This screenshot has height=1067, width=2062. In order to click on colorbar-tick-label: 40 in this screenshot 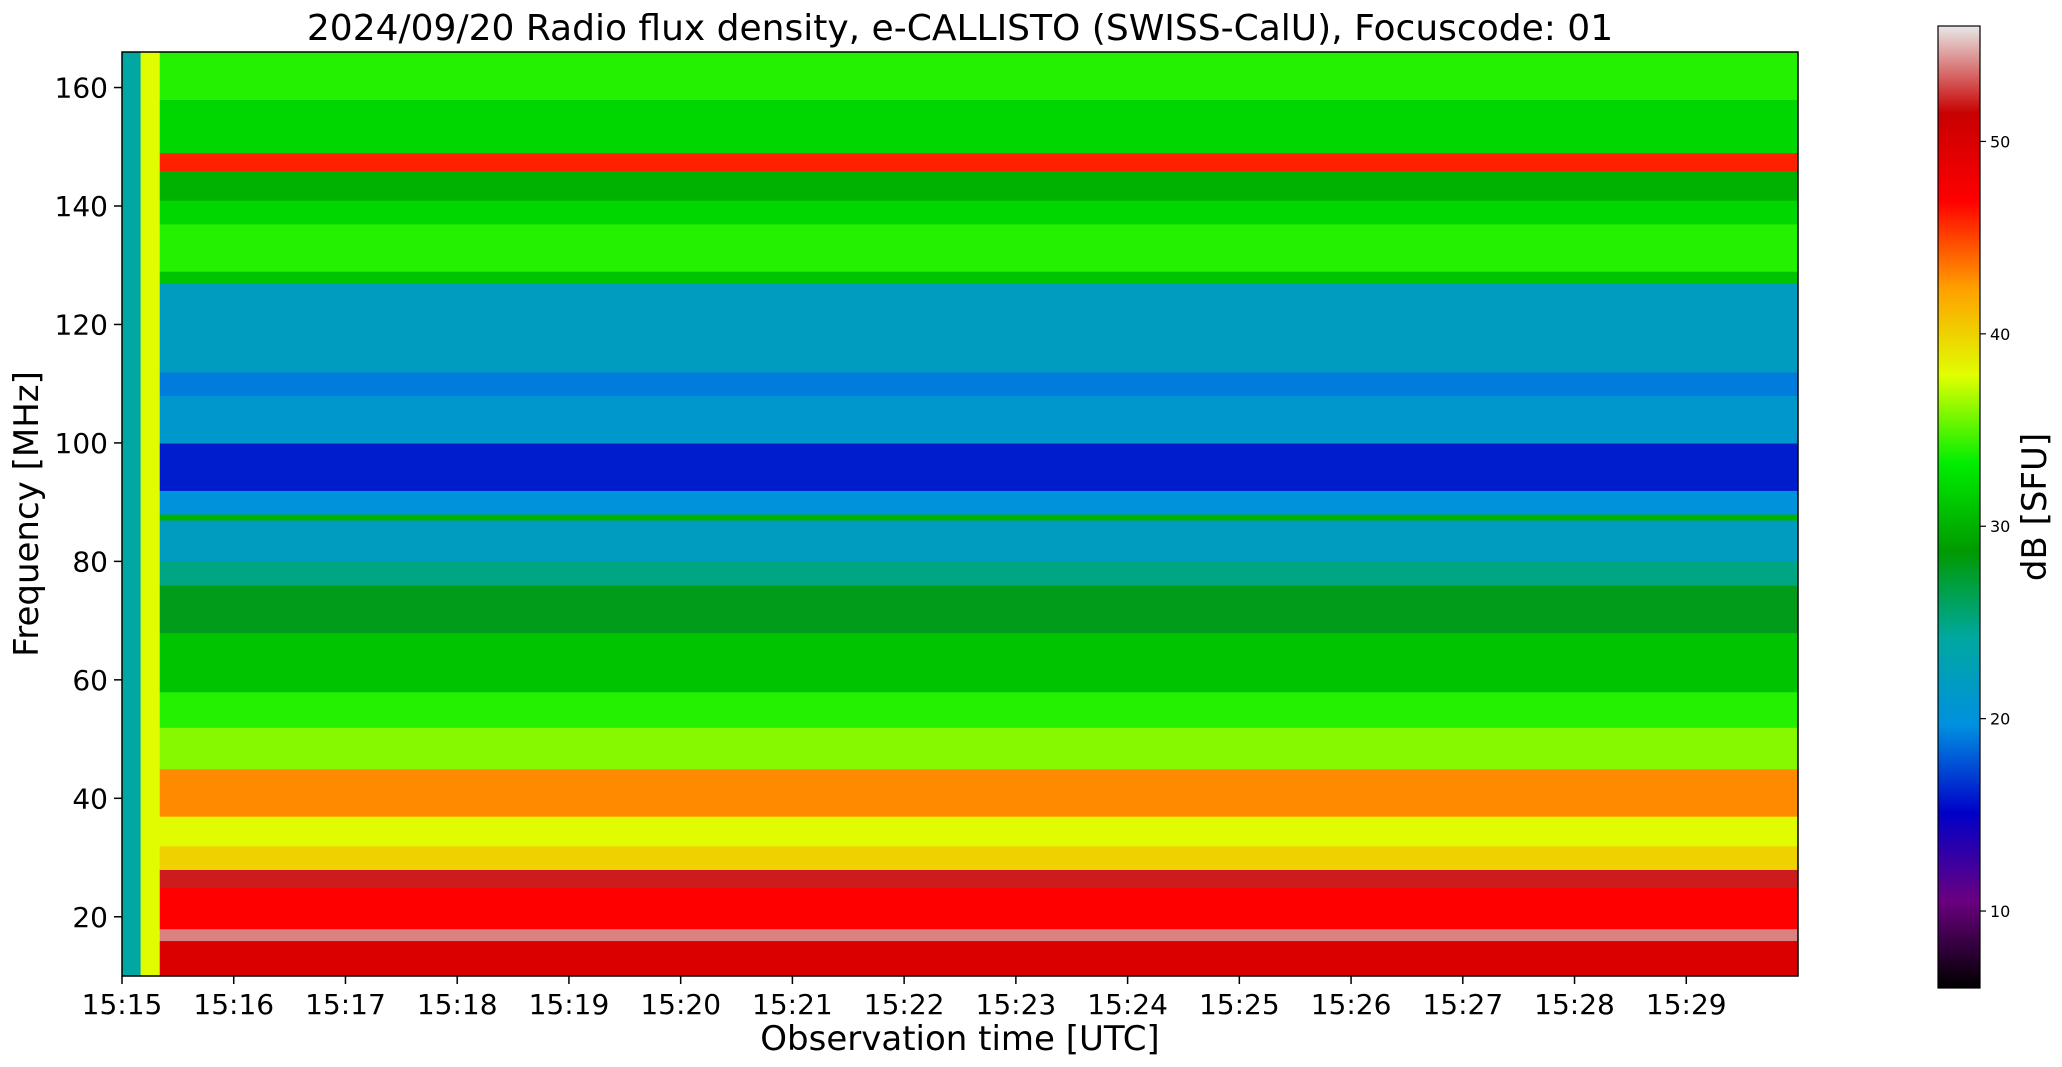, I will do `click(2000, 334)`.